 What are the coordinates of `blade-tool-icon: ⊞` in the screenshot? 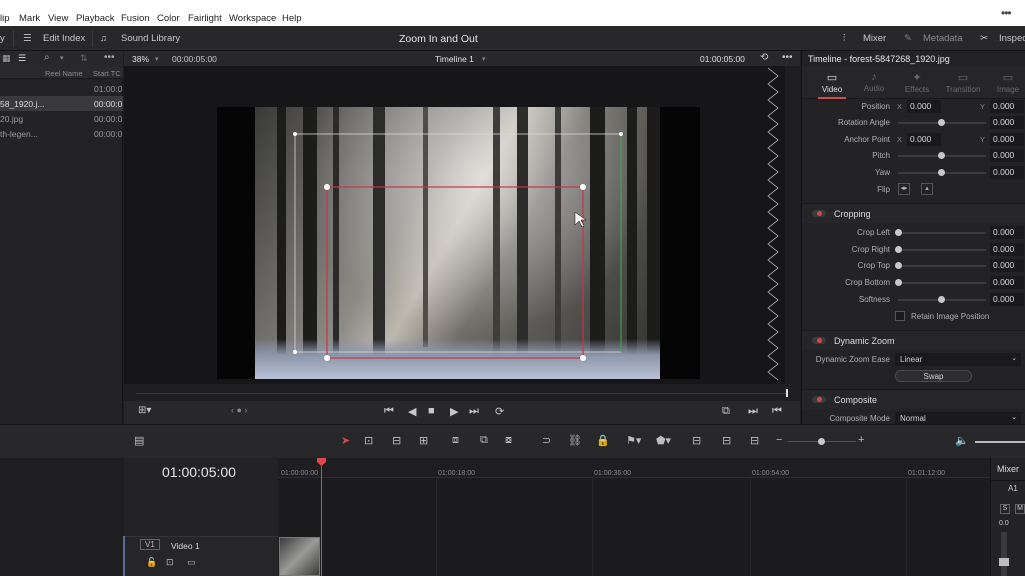 It's located at (423, 440).